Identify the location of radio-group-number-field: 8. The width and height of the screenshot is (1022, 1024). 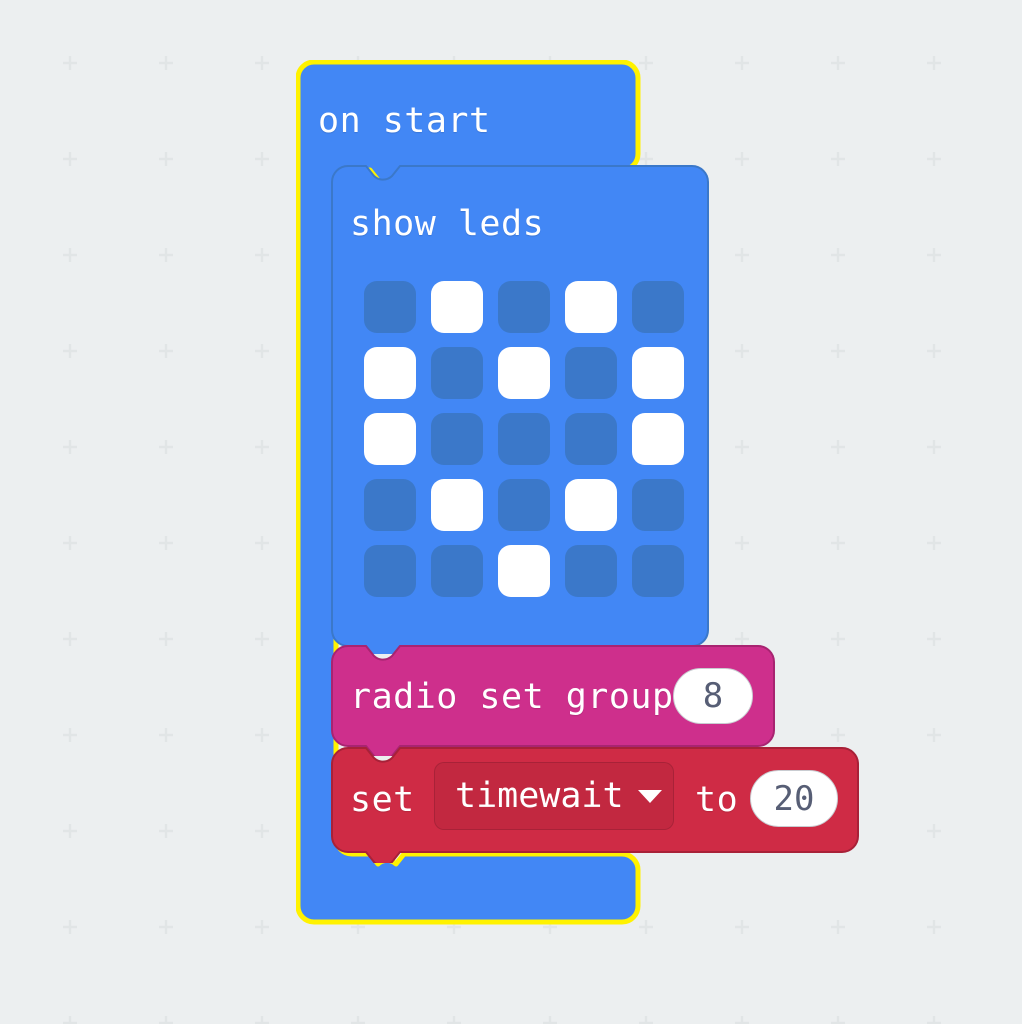
(713, 696).